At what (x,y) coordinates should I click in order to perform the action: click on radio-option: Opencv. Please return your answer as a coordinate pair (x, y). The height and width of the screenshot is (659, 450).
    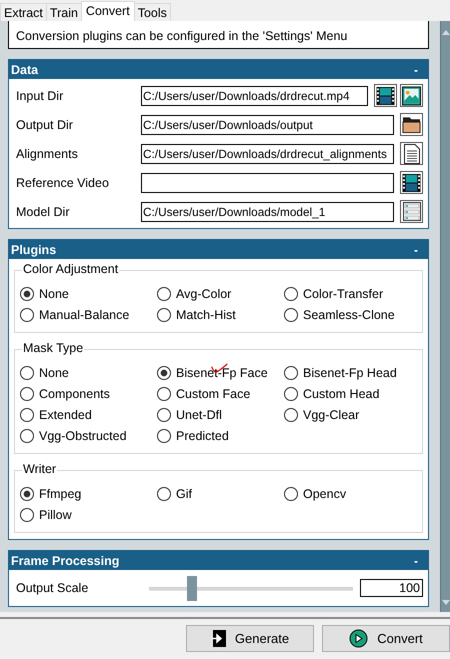
    Looking at the image, I should click on (350, 493).